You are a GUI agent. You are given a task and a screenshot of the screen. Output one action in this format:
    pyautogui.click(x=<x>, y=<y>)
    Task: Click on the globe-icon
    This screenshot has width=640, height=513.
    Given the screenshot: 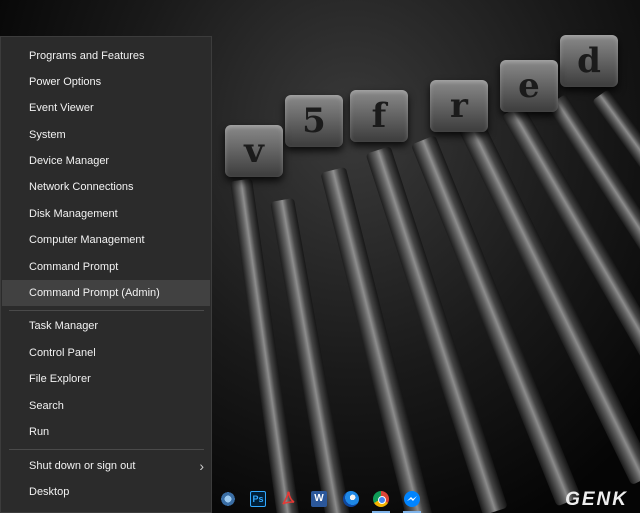 What is the action you would take?
    pyautogui.click(x=351, y=499)
    